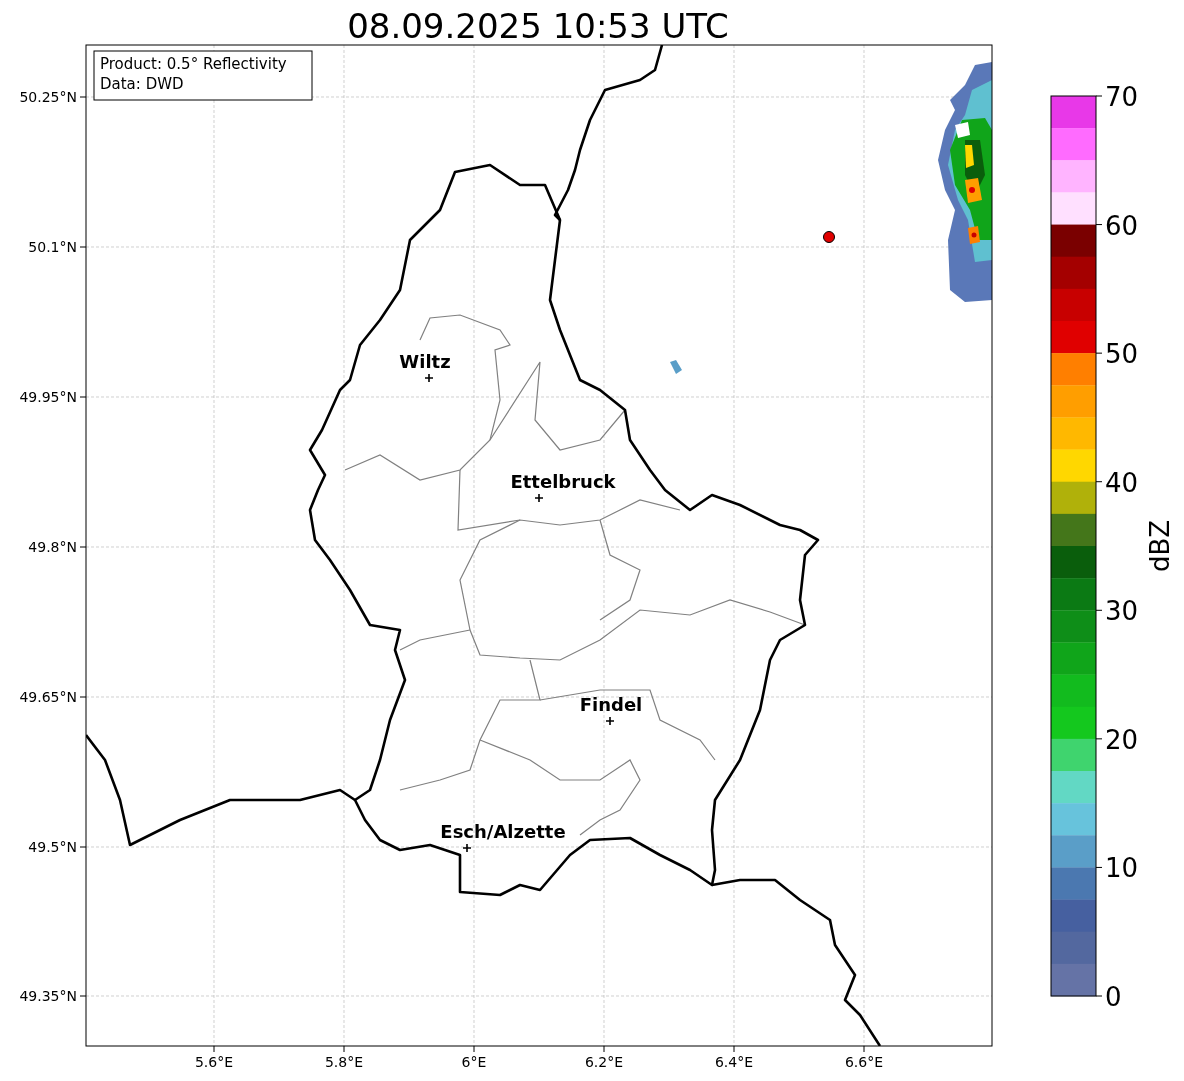  What do you see at coordinates (214, 1062) in the screenshot?
I see `longitude-label: 5.6°E` at bounding box center [214, 1062].